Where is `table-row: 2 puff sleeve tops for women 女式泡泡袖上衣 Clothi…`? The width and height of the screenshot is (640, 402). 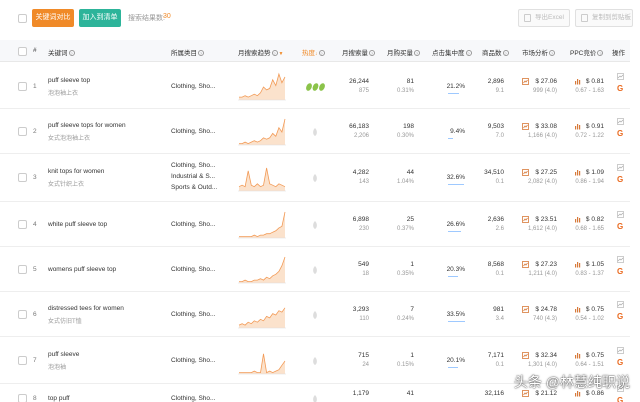 table-row: 2 puff sleeve tops for women 女式泡泡袖上衣 Clothi… is located at coordinates (320, 131).